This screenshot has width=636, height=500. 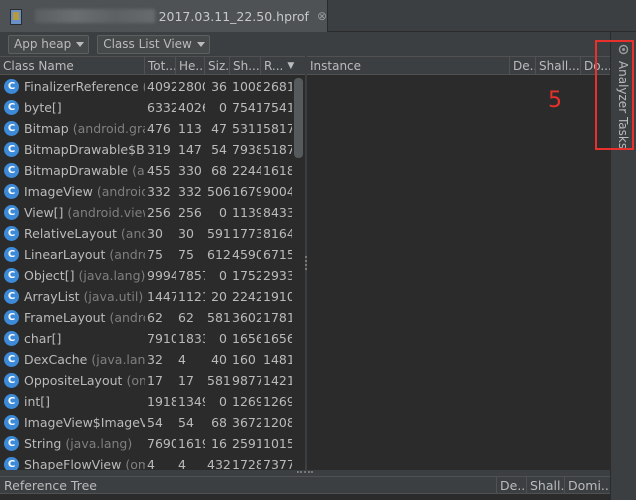 I want to click on heap-count-cell: 17, so click(x=186, y=380).